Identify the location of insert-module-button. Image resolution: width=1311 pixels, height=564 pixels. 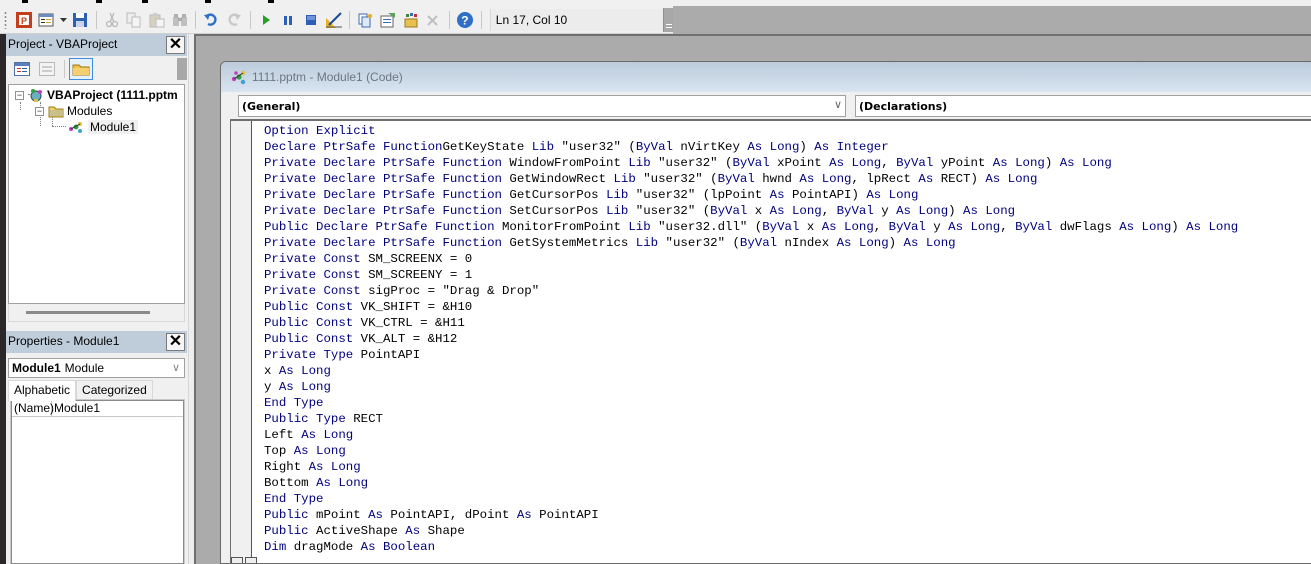
(47, 20).